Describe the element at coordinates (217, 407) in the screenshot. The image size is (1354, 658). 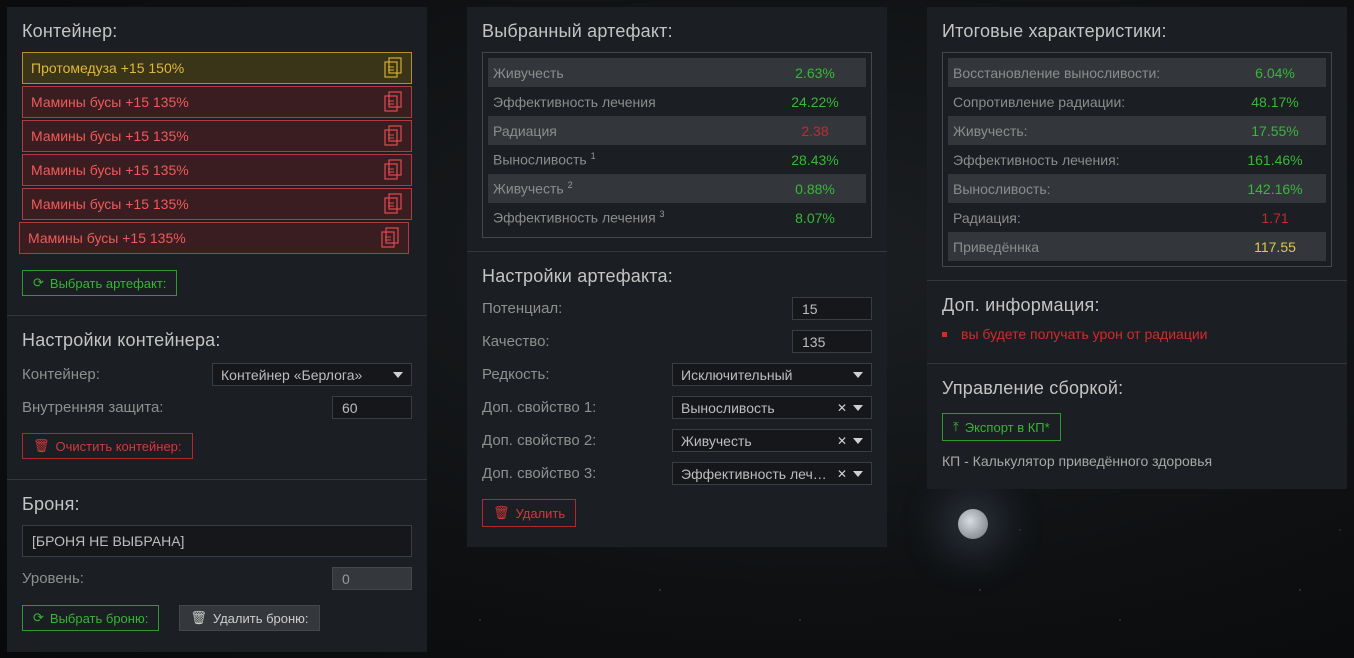
I see `inner-protection-row: Внутренняя защита: 60` at that location.